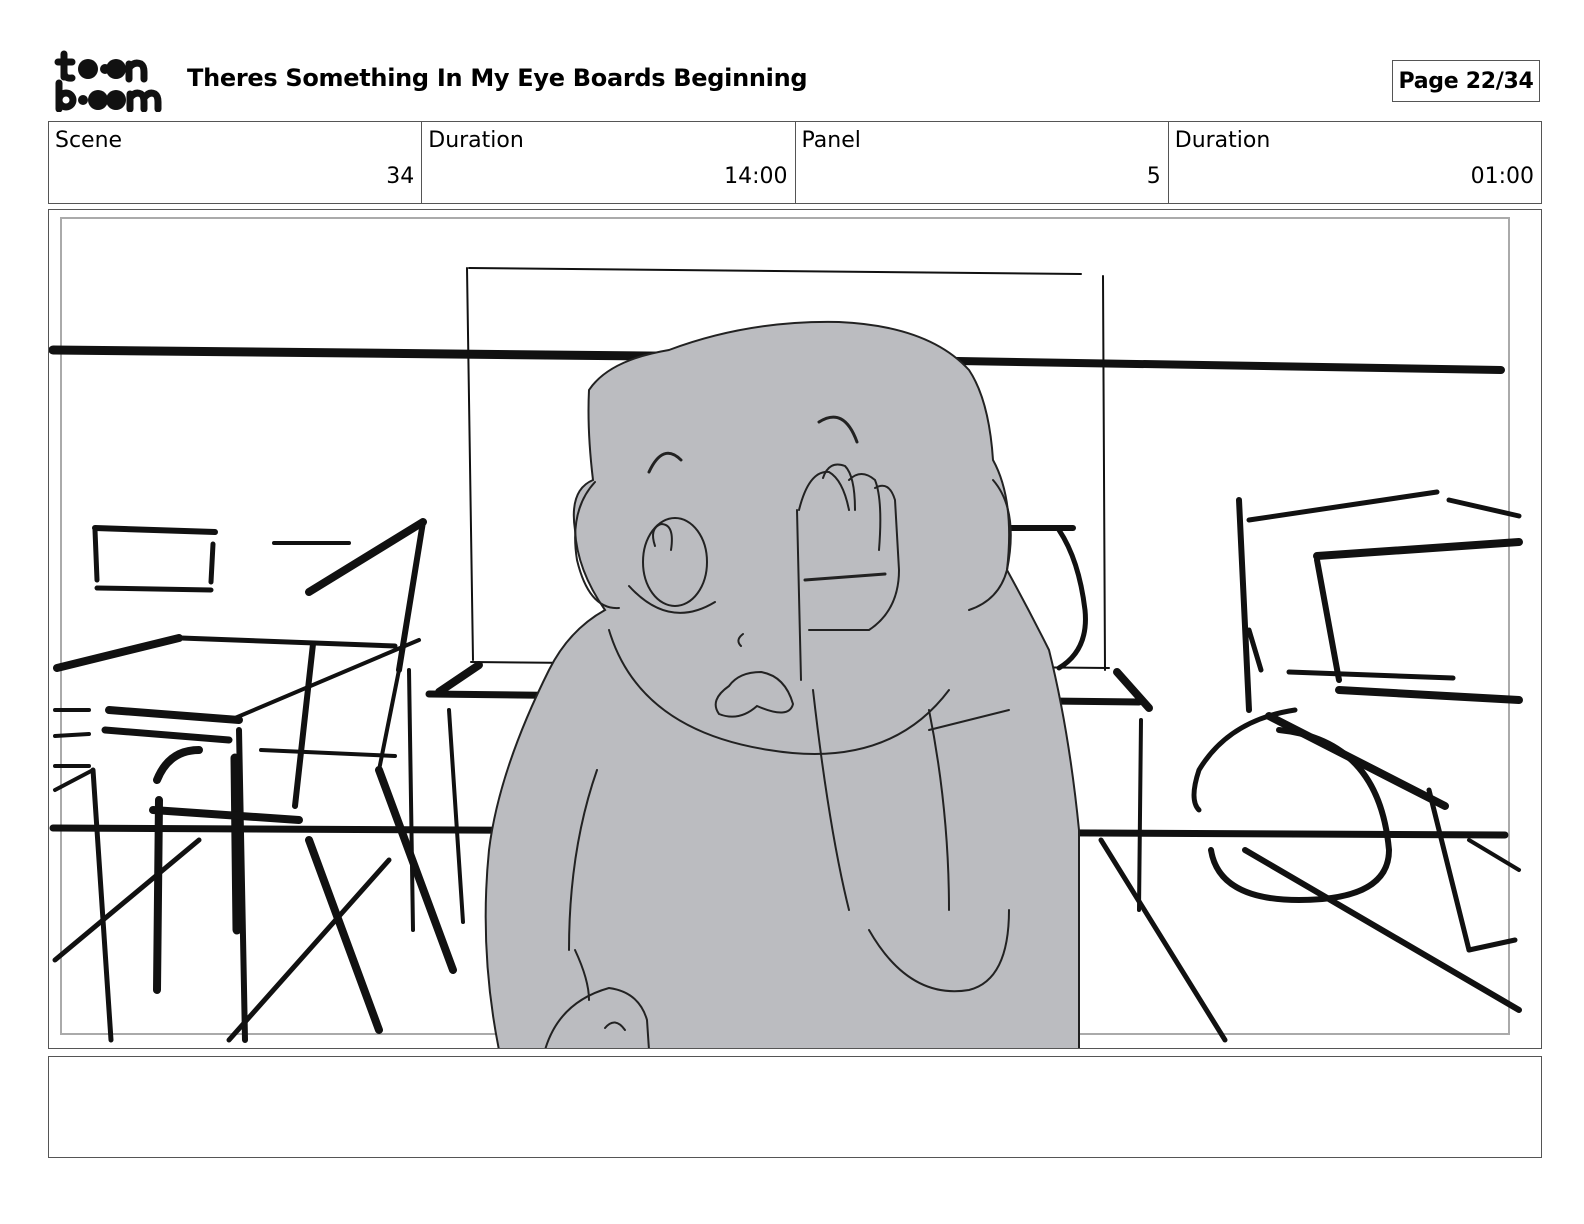  I want to click on panel-label: Panel, so click(831, 140).